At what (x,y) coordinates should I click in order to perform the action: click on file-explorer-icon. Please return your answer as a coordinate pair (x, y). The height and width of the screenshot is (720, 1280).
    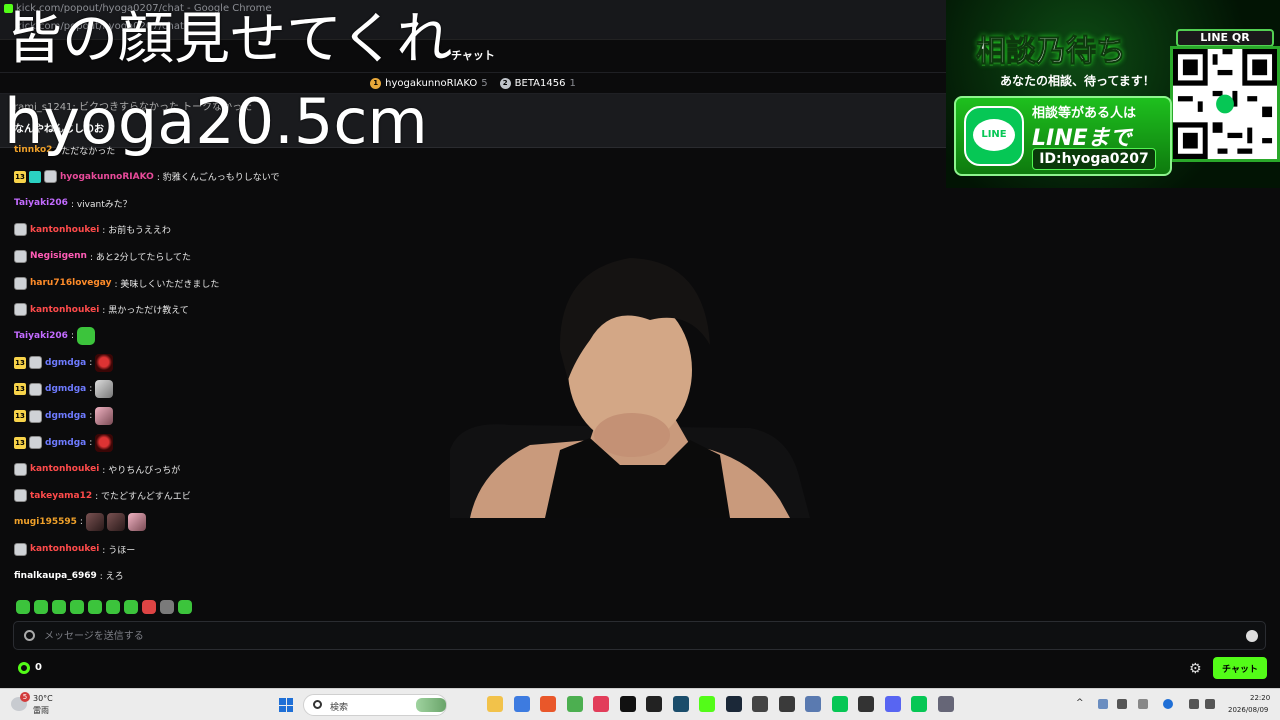
    Looking at the image, I should click on (495, 704).